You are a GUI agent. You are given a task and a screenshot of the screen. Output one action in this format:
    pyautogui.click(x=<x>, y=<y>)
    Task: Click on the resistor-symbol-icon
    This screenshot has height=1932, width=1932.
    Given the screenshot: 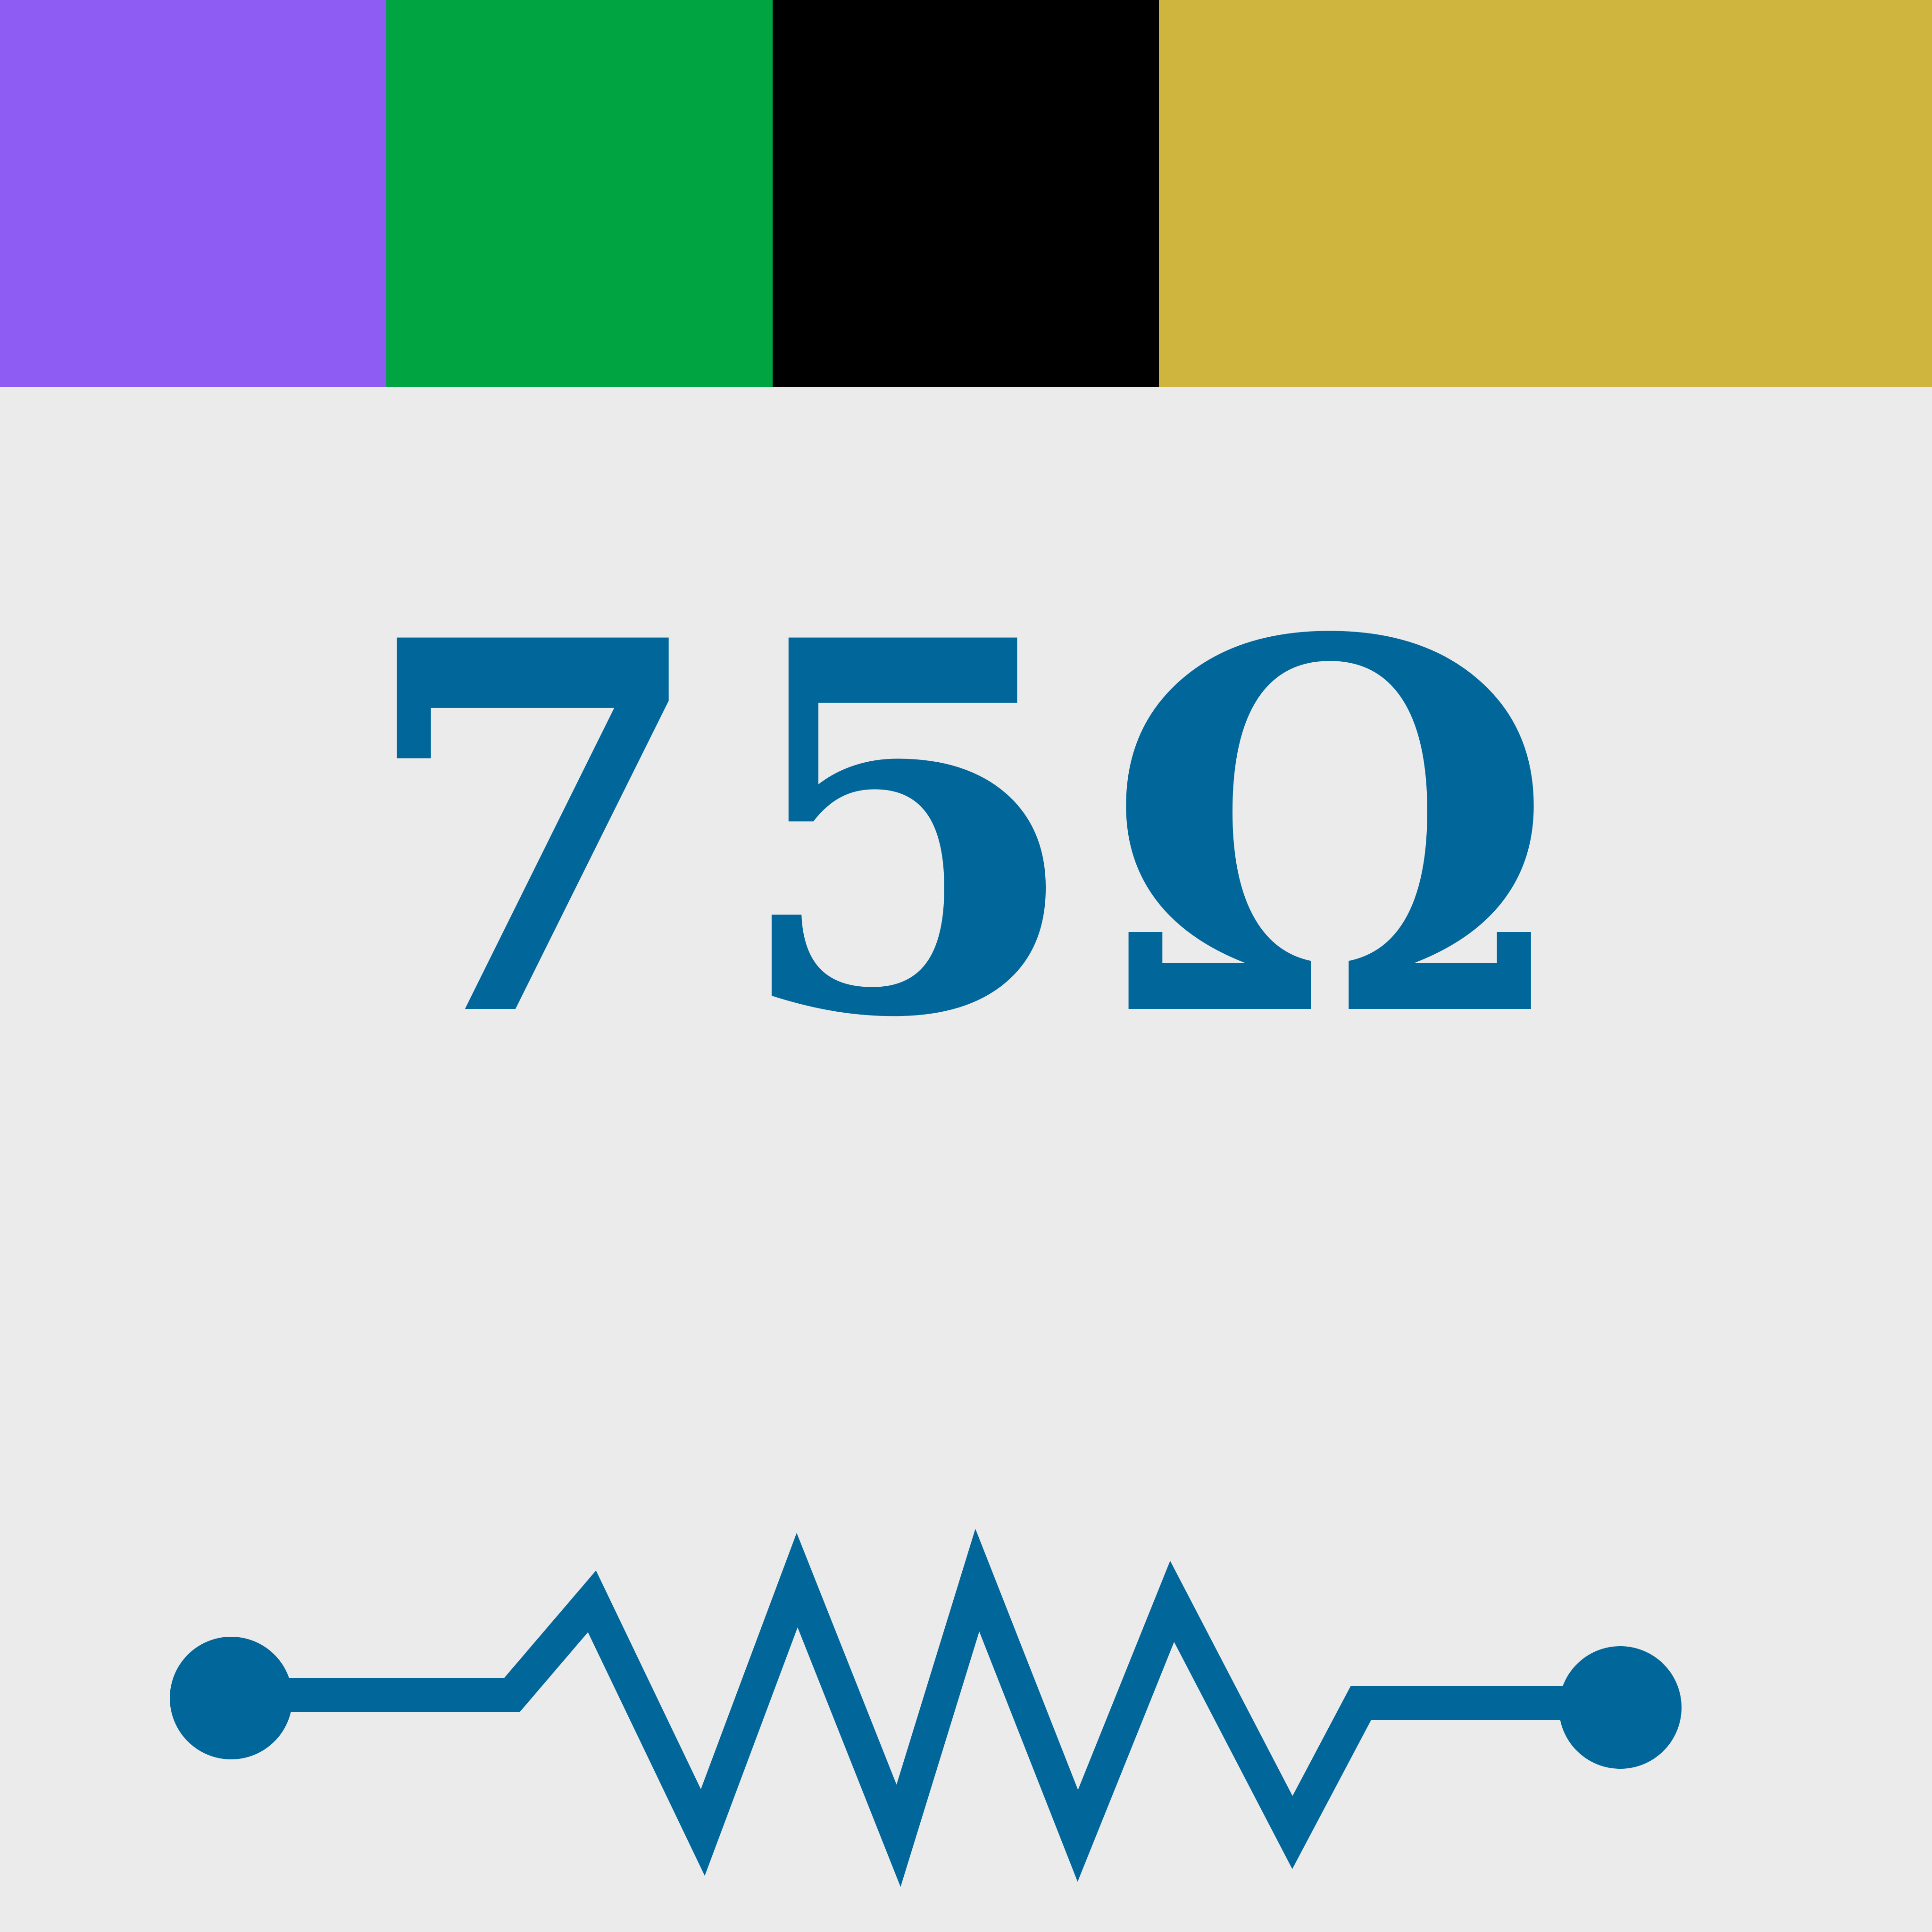 What is the action you would take?
    pyautogui.click(x=926, y=1708)
    